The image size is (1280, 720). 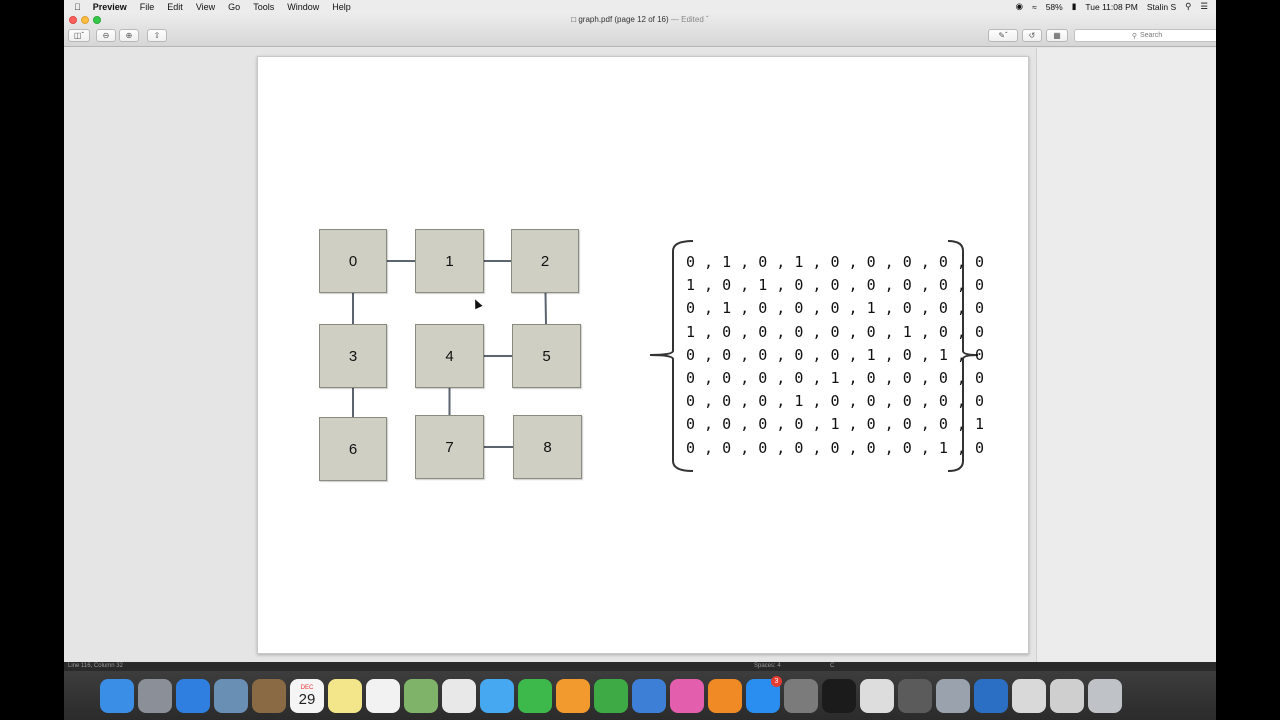 I want to click on numbers-icon, so click(x=611, y=696).